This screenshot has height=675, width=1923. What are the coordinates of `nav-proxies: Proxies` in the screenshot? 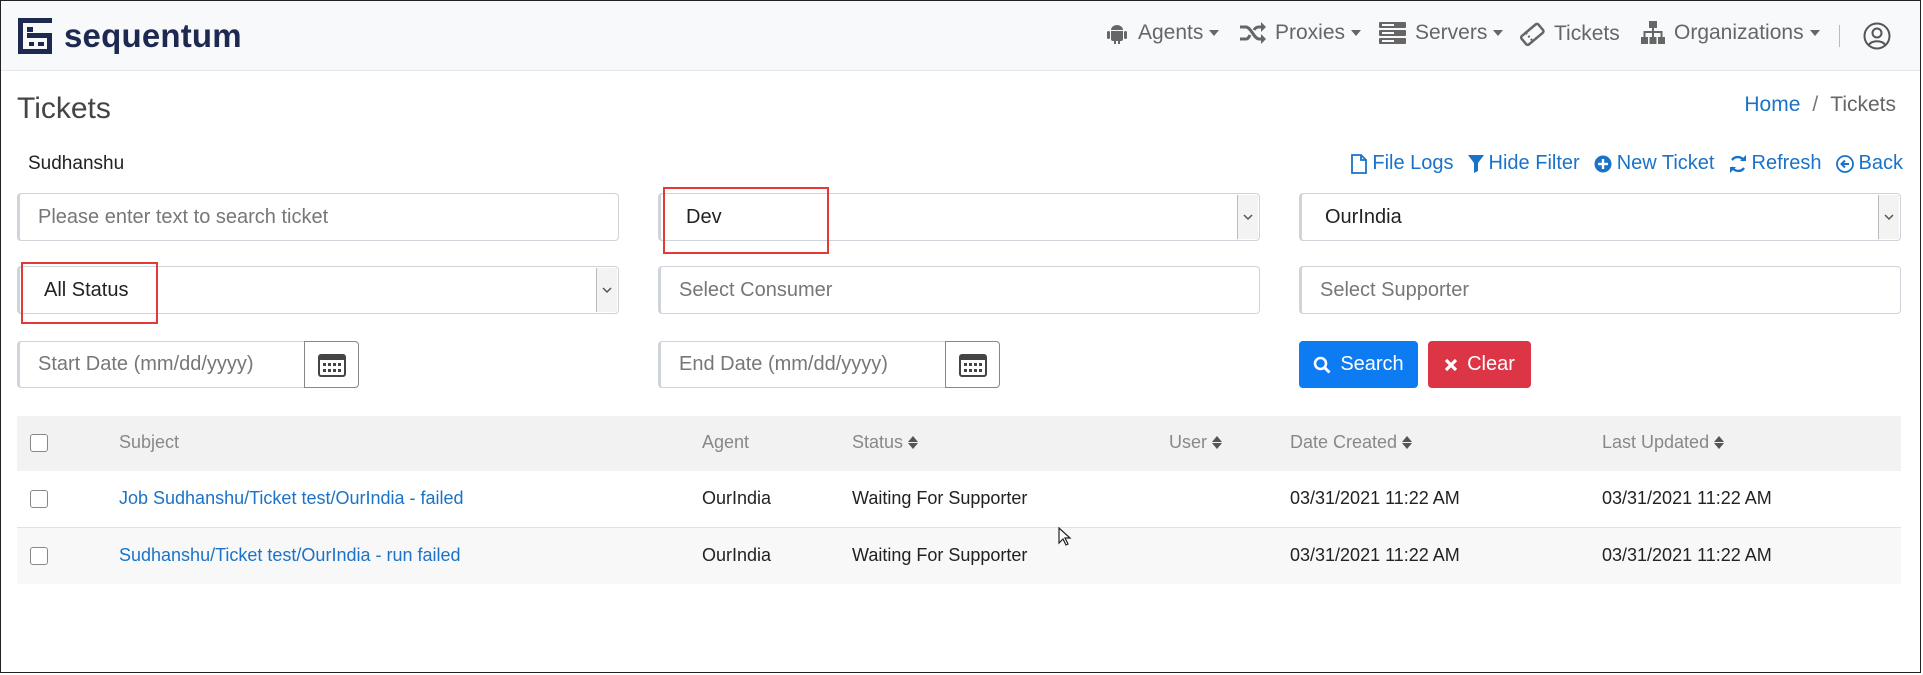 It's located at (1300, 33).